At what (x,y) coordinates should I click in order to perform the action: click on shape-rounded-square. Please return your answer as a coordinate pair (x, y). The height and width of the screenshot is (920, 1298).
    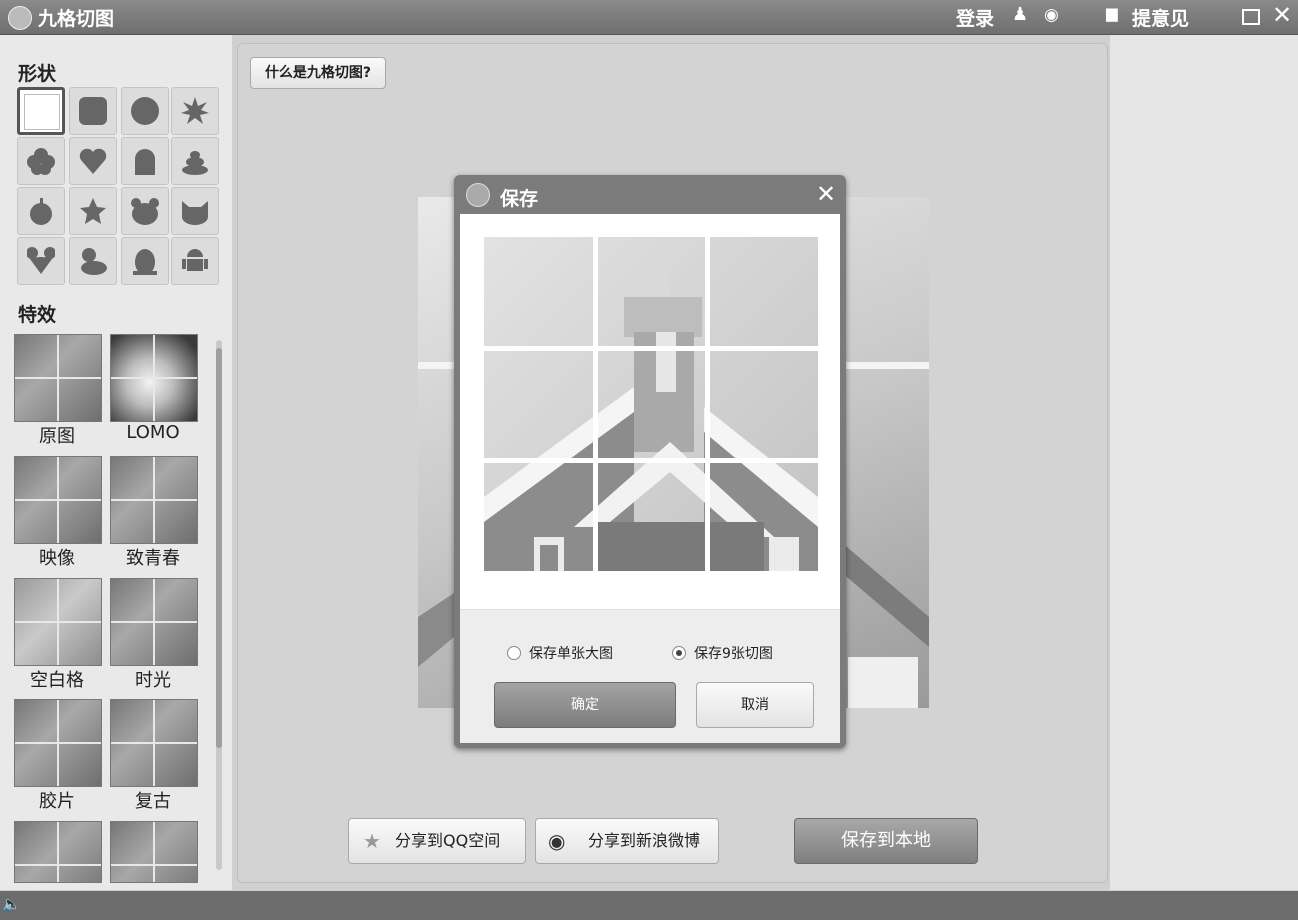
    Looking at the image, I should click on (93, 111).